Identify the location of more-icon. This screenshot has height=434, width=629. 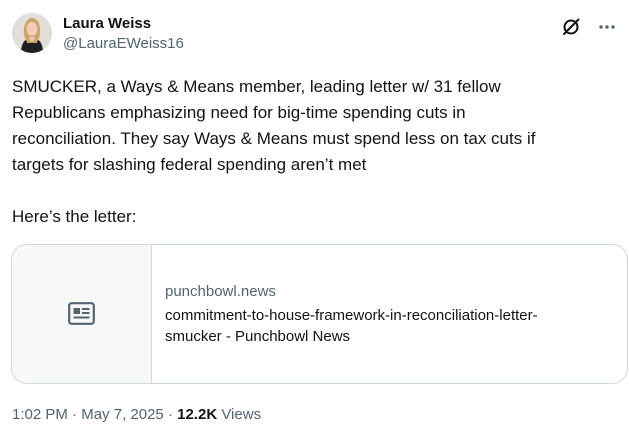
(607, 27).